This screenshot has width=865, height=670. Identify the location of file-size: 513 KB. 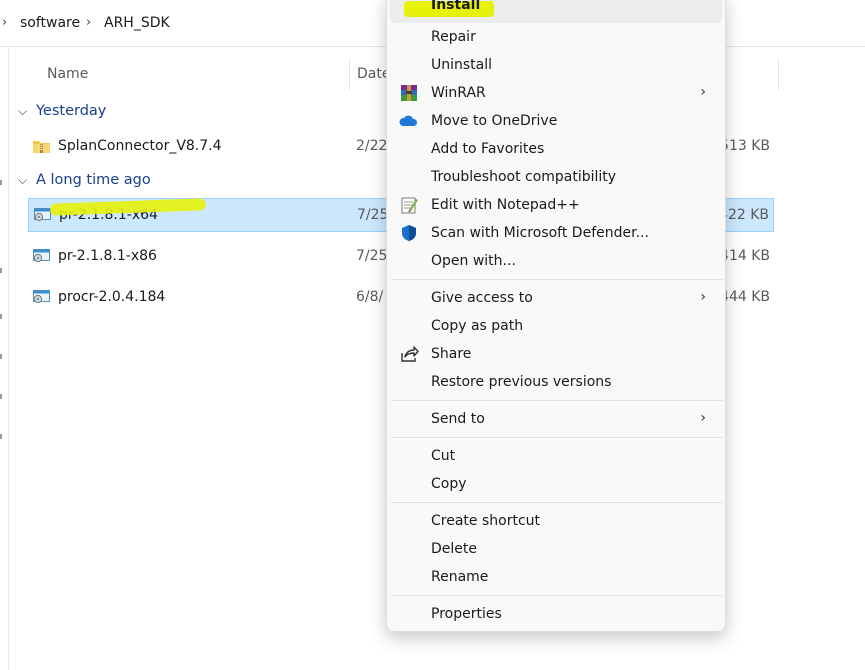
(745, 146).